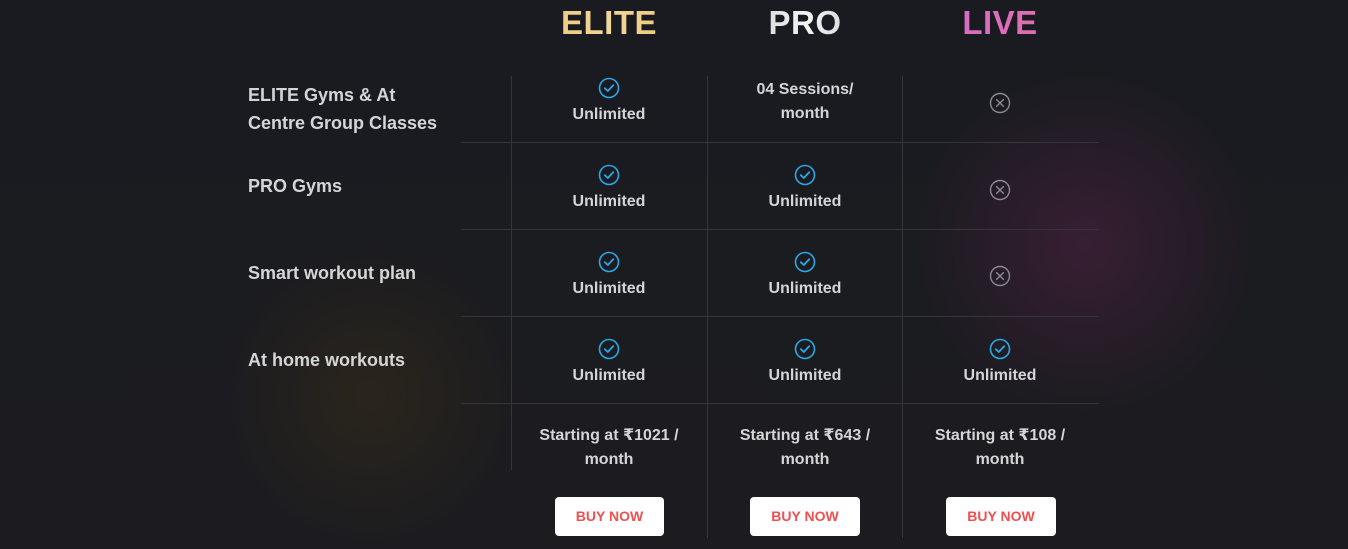 This screenshot has width=1348, height=549. I want to click on buy-now-button-live: BUY NOW, so click(1001, 516).